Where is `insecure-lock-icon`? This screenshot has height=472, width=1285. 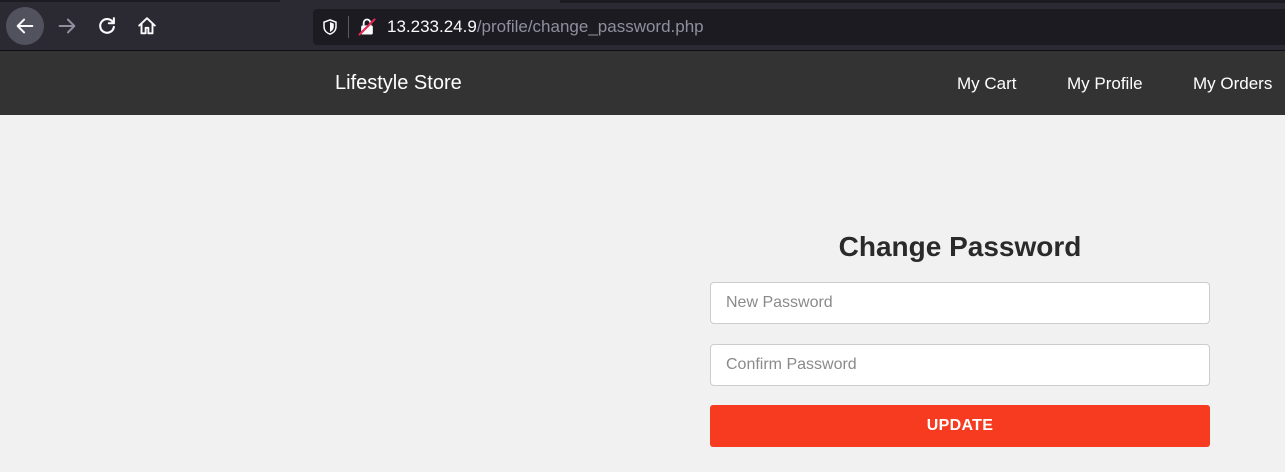
insecure-lock-icon is located at coordinates (367, 27).